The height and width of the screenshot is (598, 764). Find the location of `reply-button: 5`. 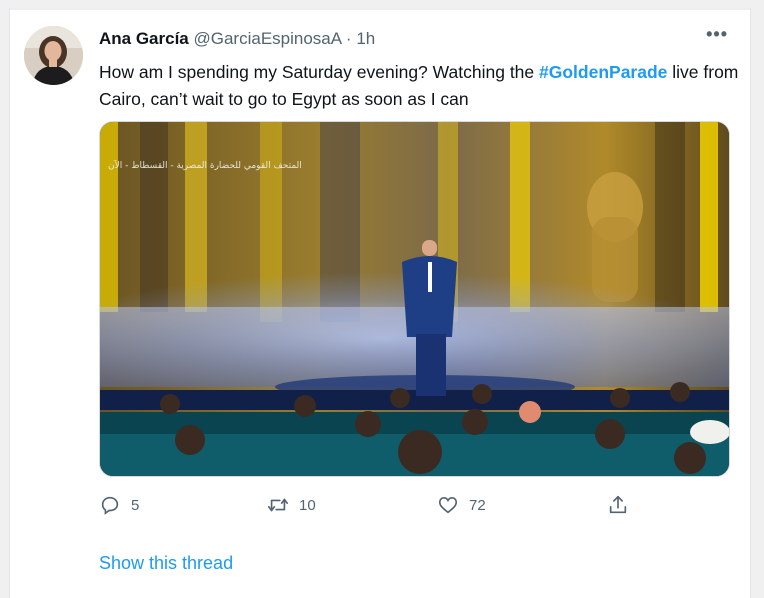

reply-button: 5 is located at coordinates (119, 505).